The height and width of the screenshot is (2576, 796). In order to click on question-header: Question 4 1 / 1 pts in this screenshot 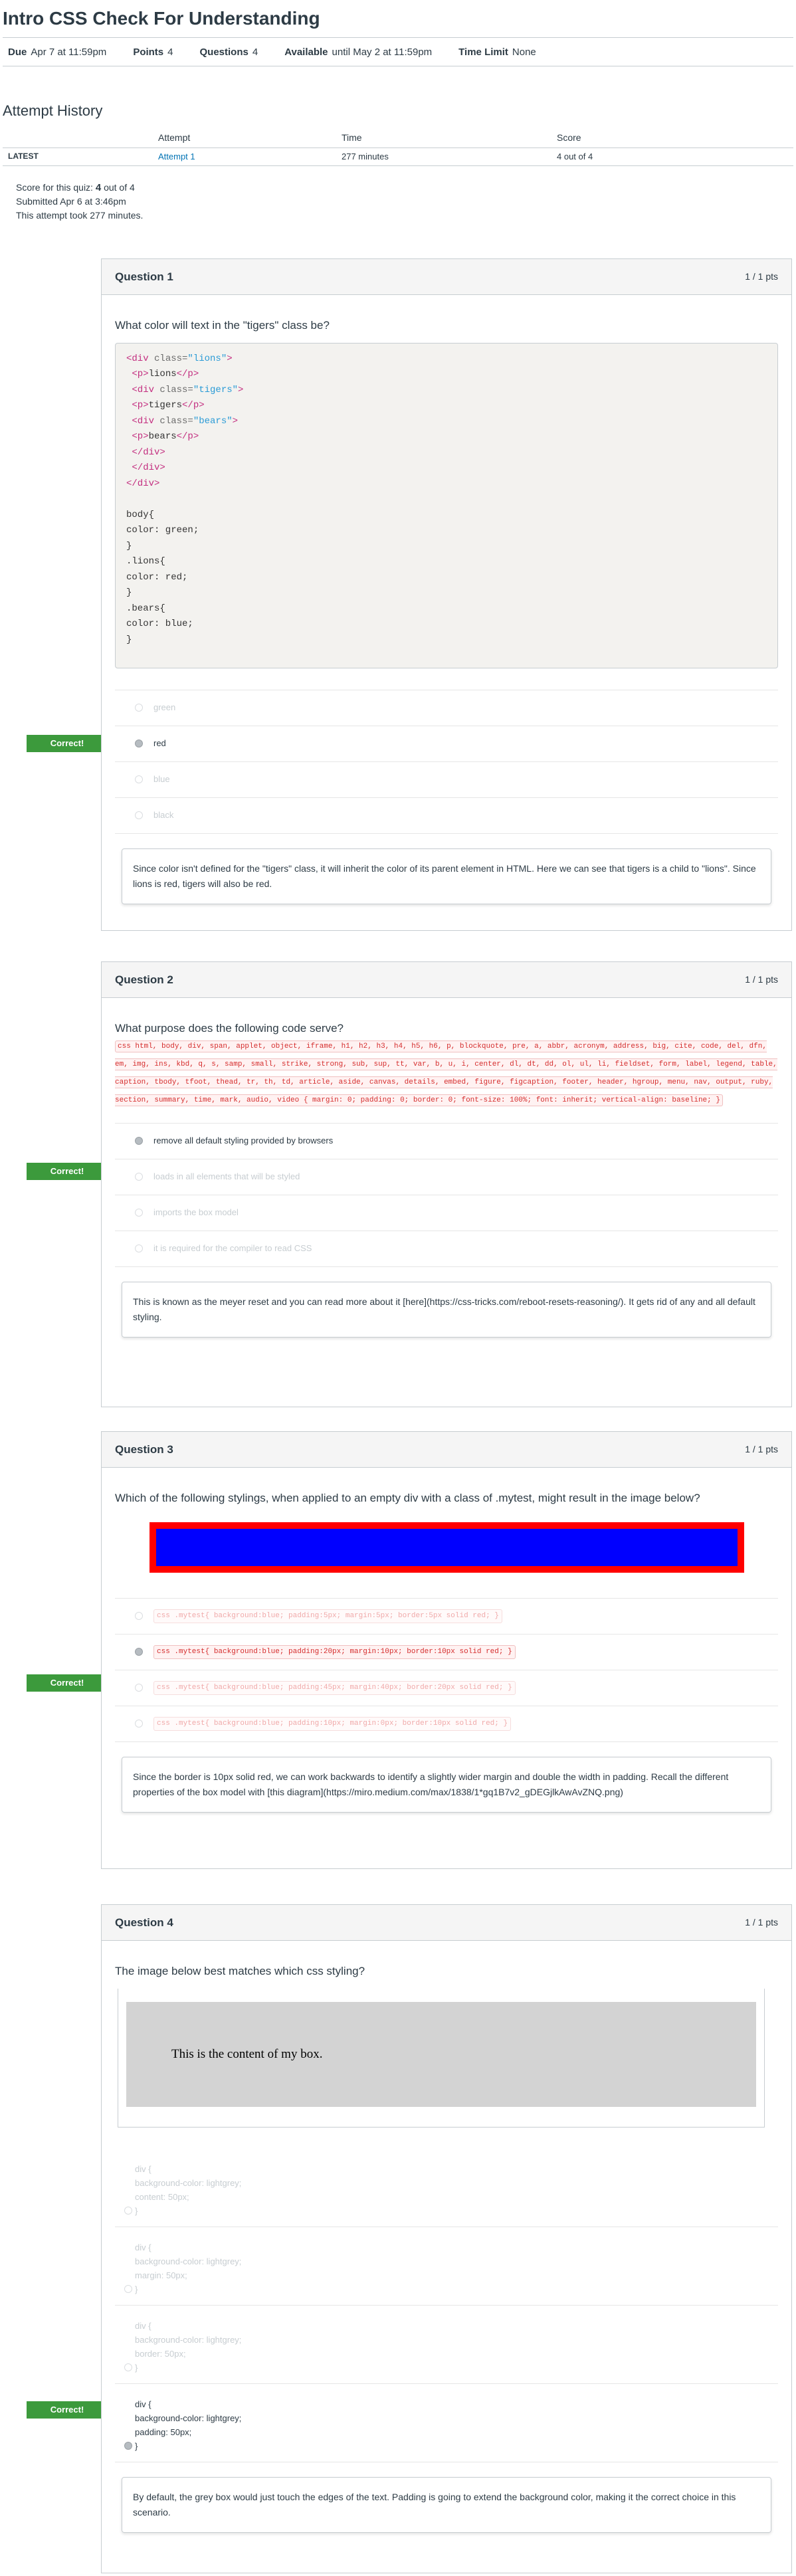, I will do `click(446, 1923)`.